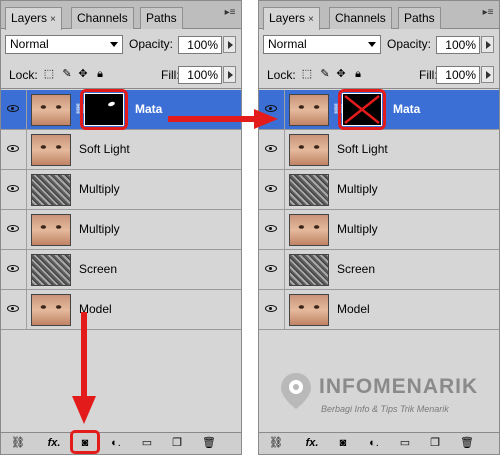 This screenshot has width=500, height=455. I want to click on panel-tab-bar: Layers × Channels Paths ▸≡, so click(121, 15).